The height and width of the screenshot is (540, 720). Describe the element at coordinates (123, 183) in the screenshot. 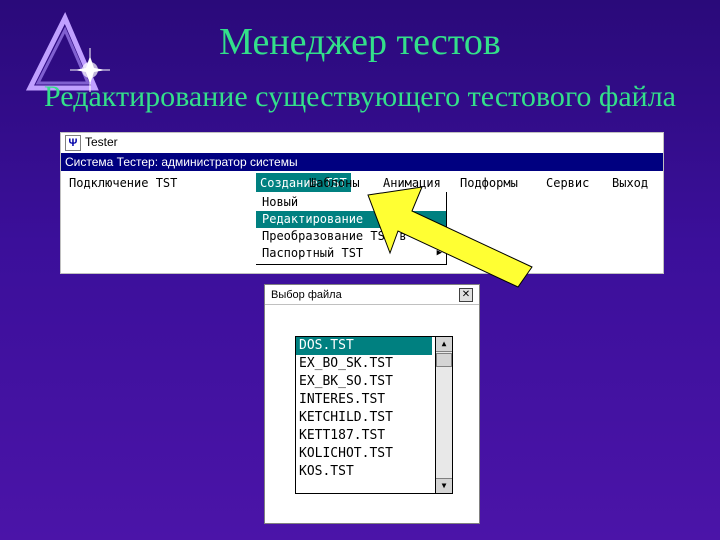

I see `menu-connect-tst: Подключение TST` at that location.